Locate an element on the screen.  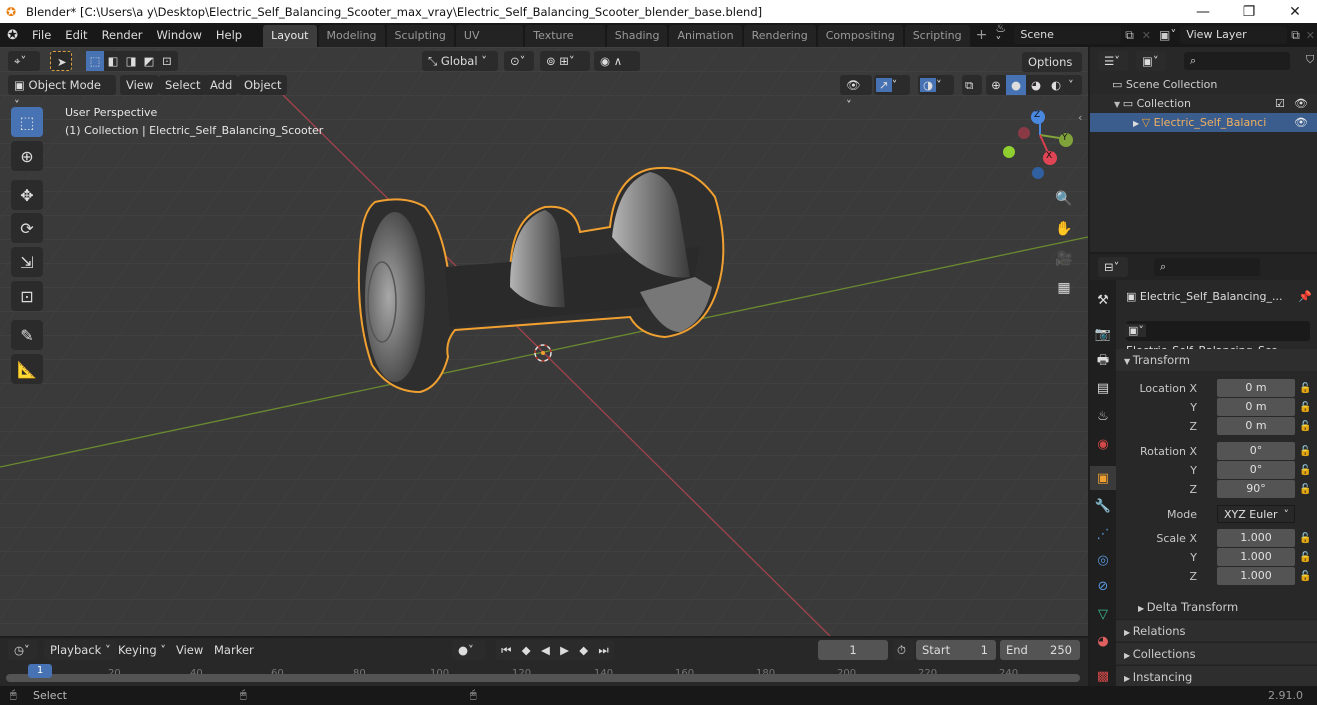
tab-compositing: Compositing is located at coordinates (860, 36).